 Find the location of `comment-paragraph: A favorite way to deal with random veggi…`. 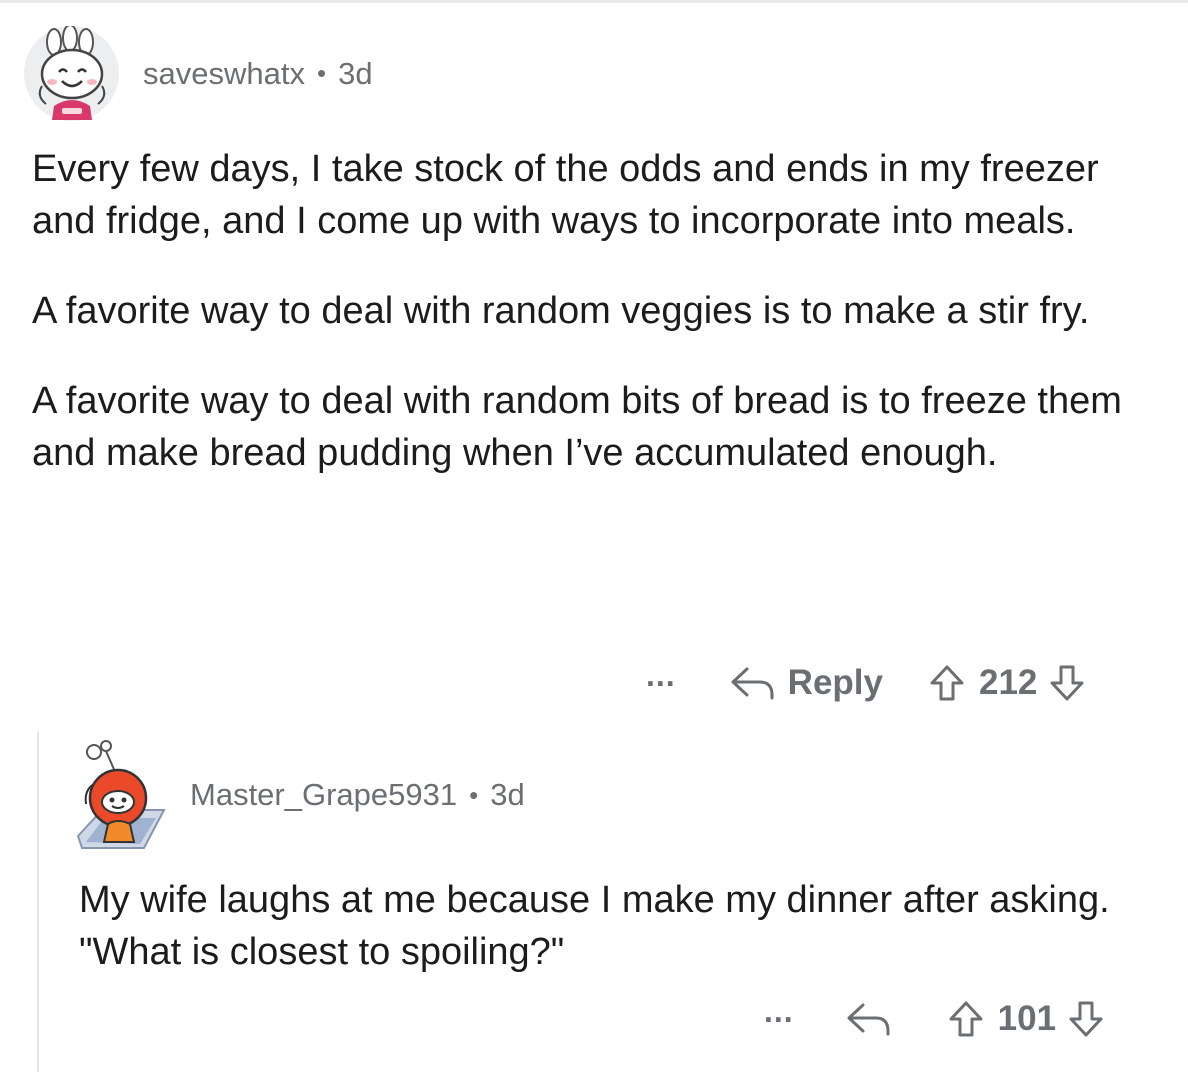

comment-paragraph: A favorite way to deal with random veggi… is located at coordinates (561, 311).